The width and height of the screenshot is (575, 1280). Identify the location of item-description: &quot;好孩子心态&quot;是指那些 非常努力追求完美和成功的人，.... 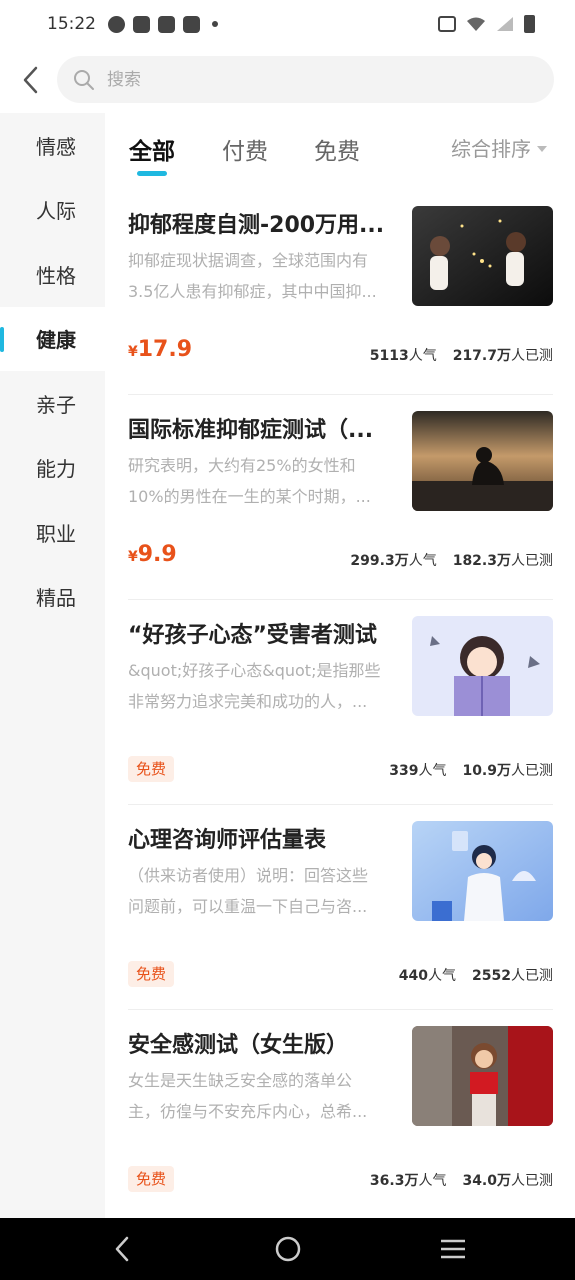
(254, 686).